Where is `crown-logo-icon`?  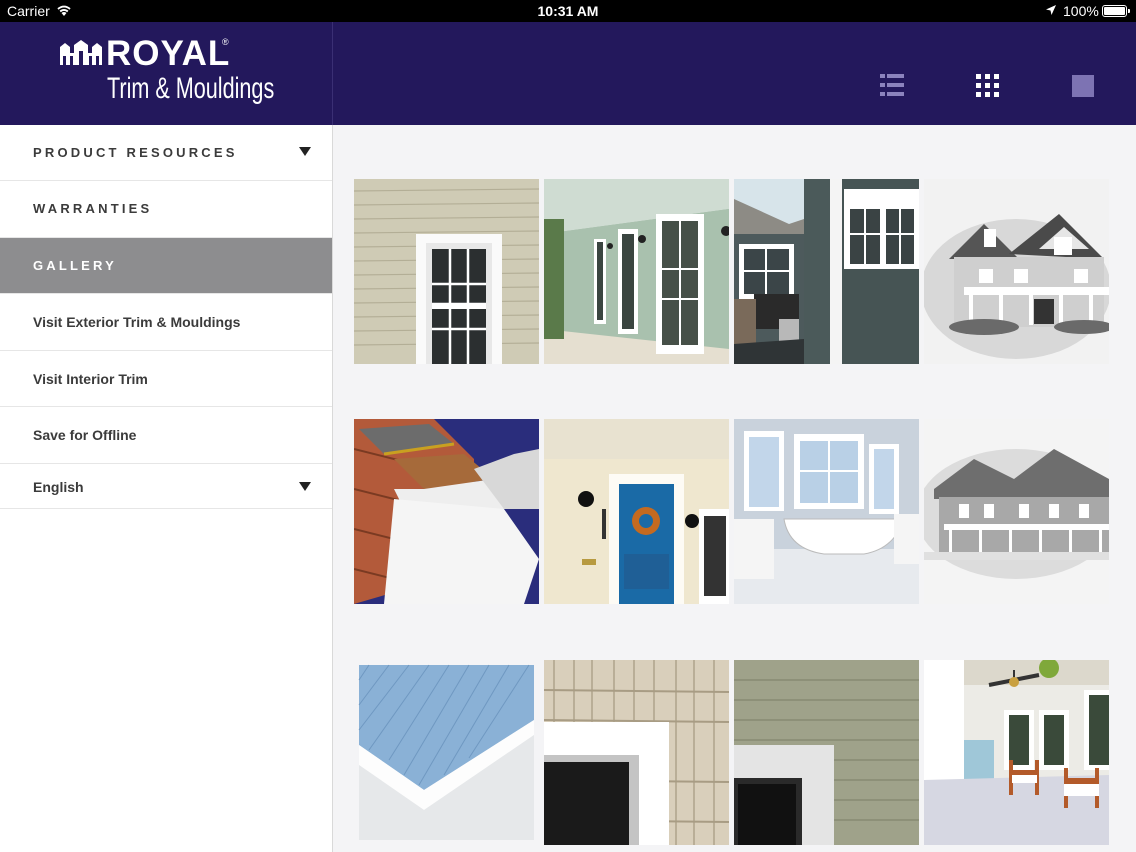
crown-logo-icon is located at coordinates (81, 52).